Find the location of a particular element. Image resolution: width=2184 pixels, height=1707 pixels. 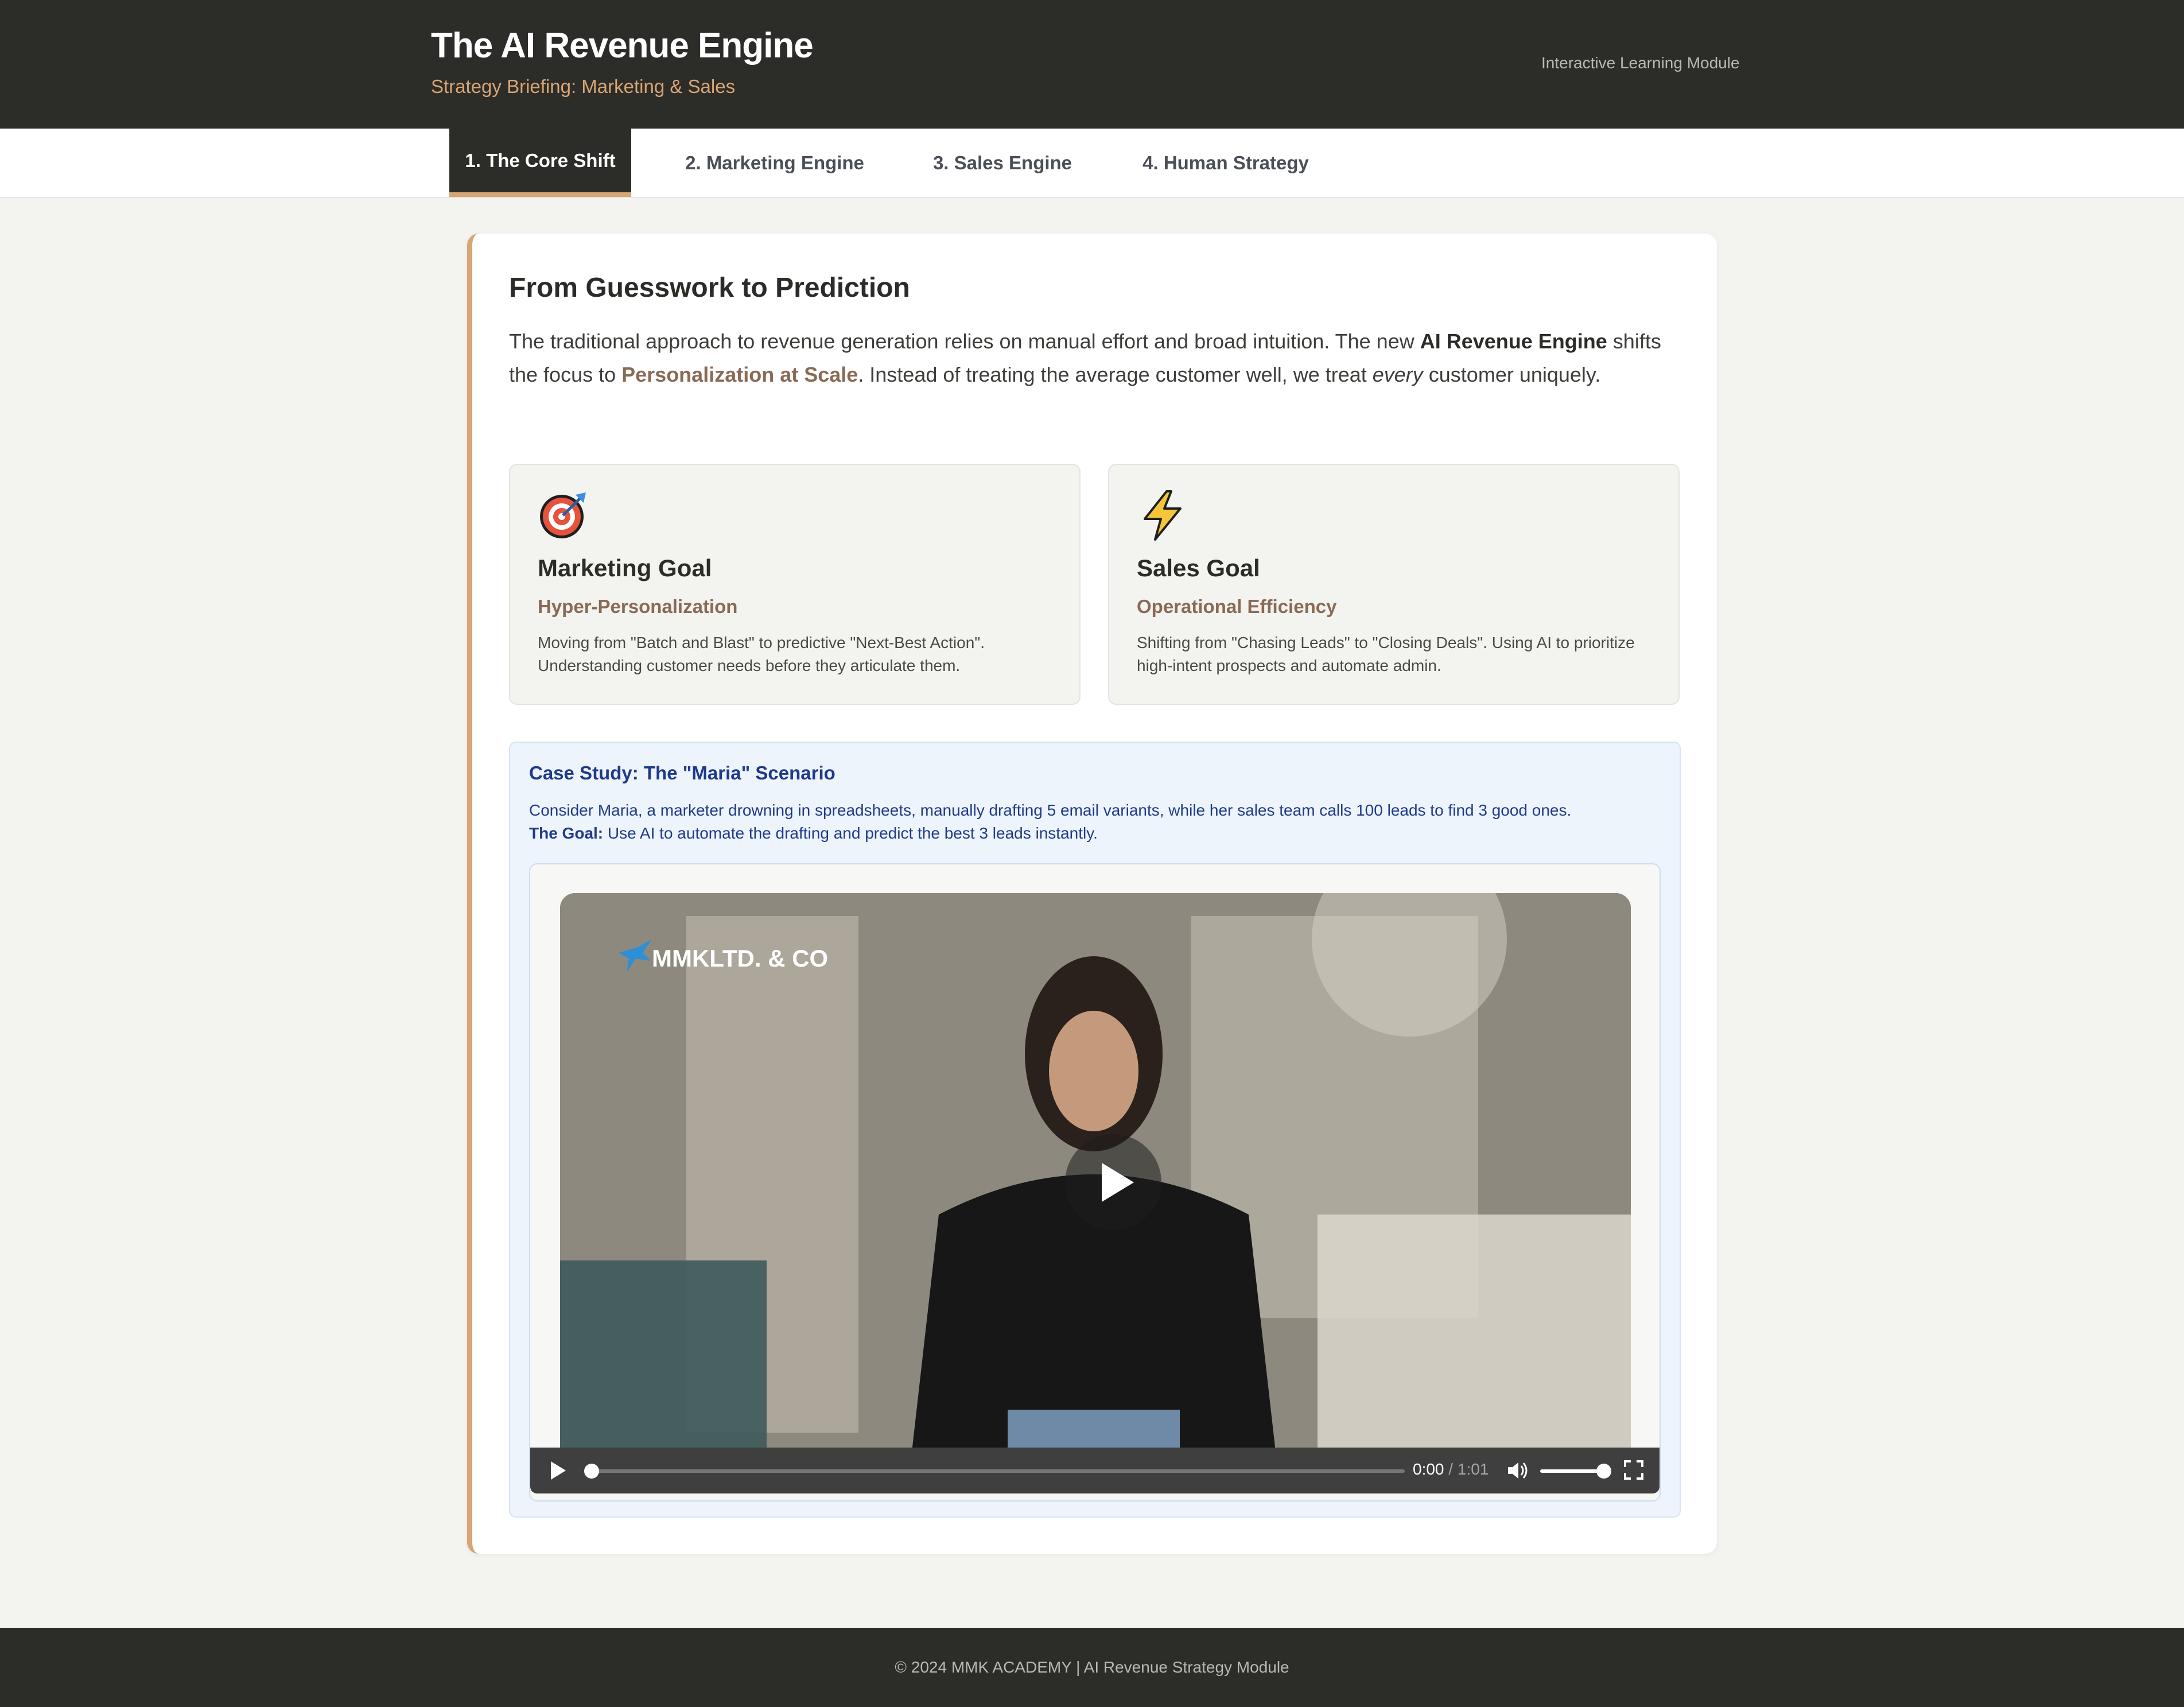

intro-accent: Personalization at Scale is located at coordinates (739, 374).